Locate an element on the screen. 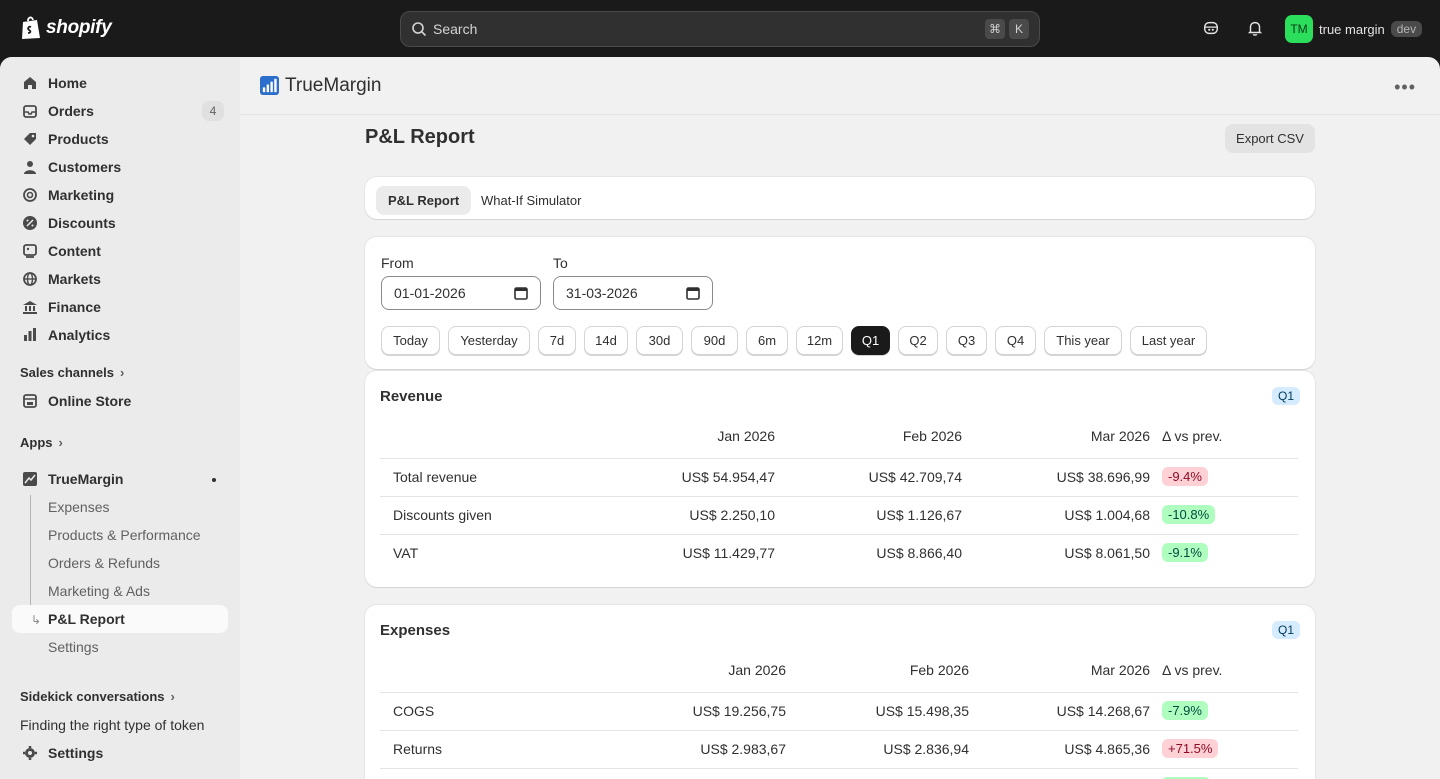 This screenshot has height=779, width=1440. sales-channels-header: Sales channels › is located at coordinates (72, 372).